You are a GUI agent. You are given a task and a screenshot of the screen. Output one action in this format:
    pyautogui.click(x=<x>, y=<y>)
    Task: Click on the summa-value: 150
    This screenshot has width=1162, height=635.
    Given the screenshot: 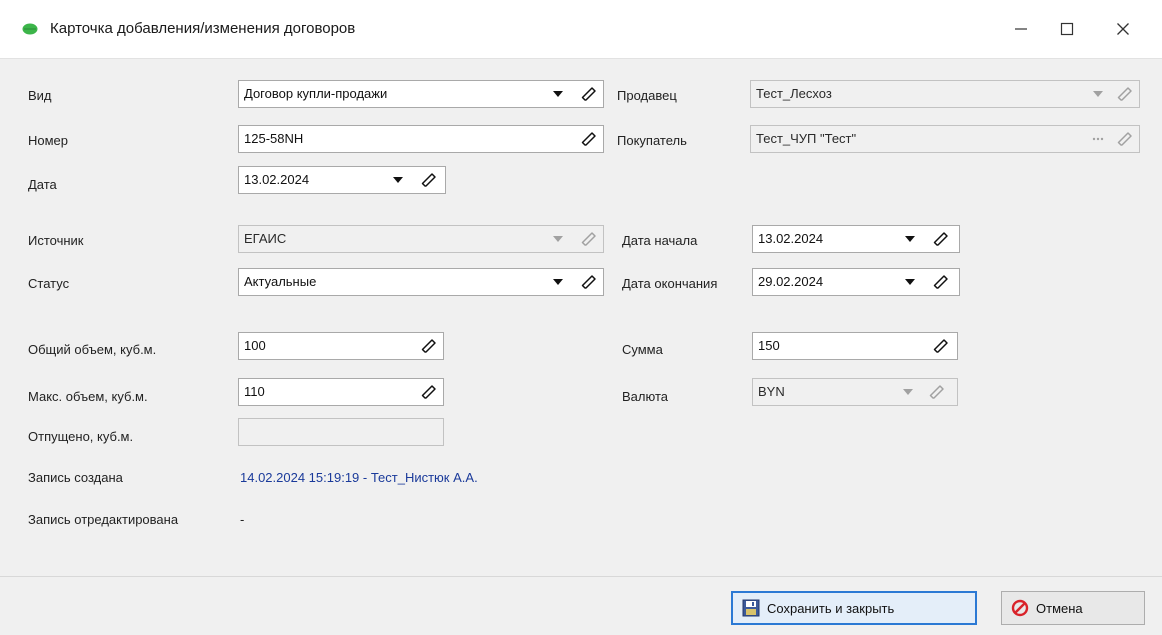 What is the action you would take?
    pyautogui.click(x=769, y=345)
    